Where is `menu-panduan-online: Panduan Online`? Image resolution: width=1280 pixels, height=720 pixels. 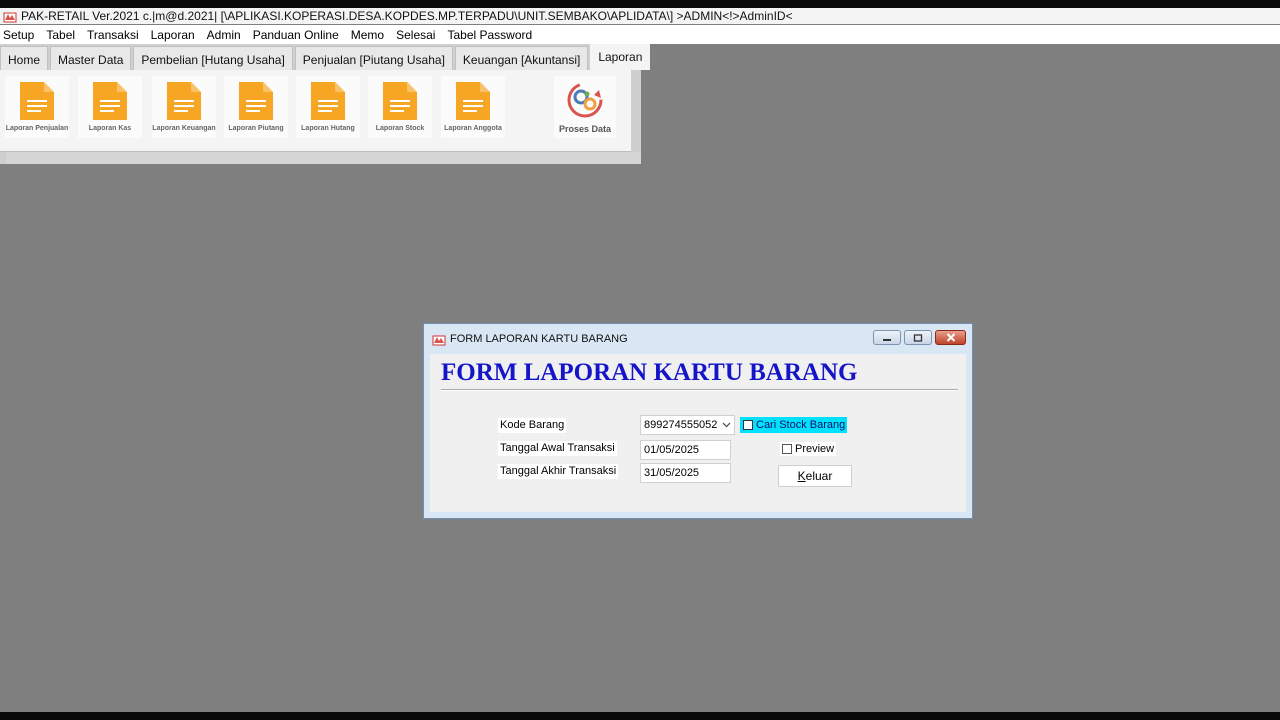 menu-panduan-online: Panduan Online is located at coordinates (296, 35).